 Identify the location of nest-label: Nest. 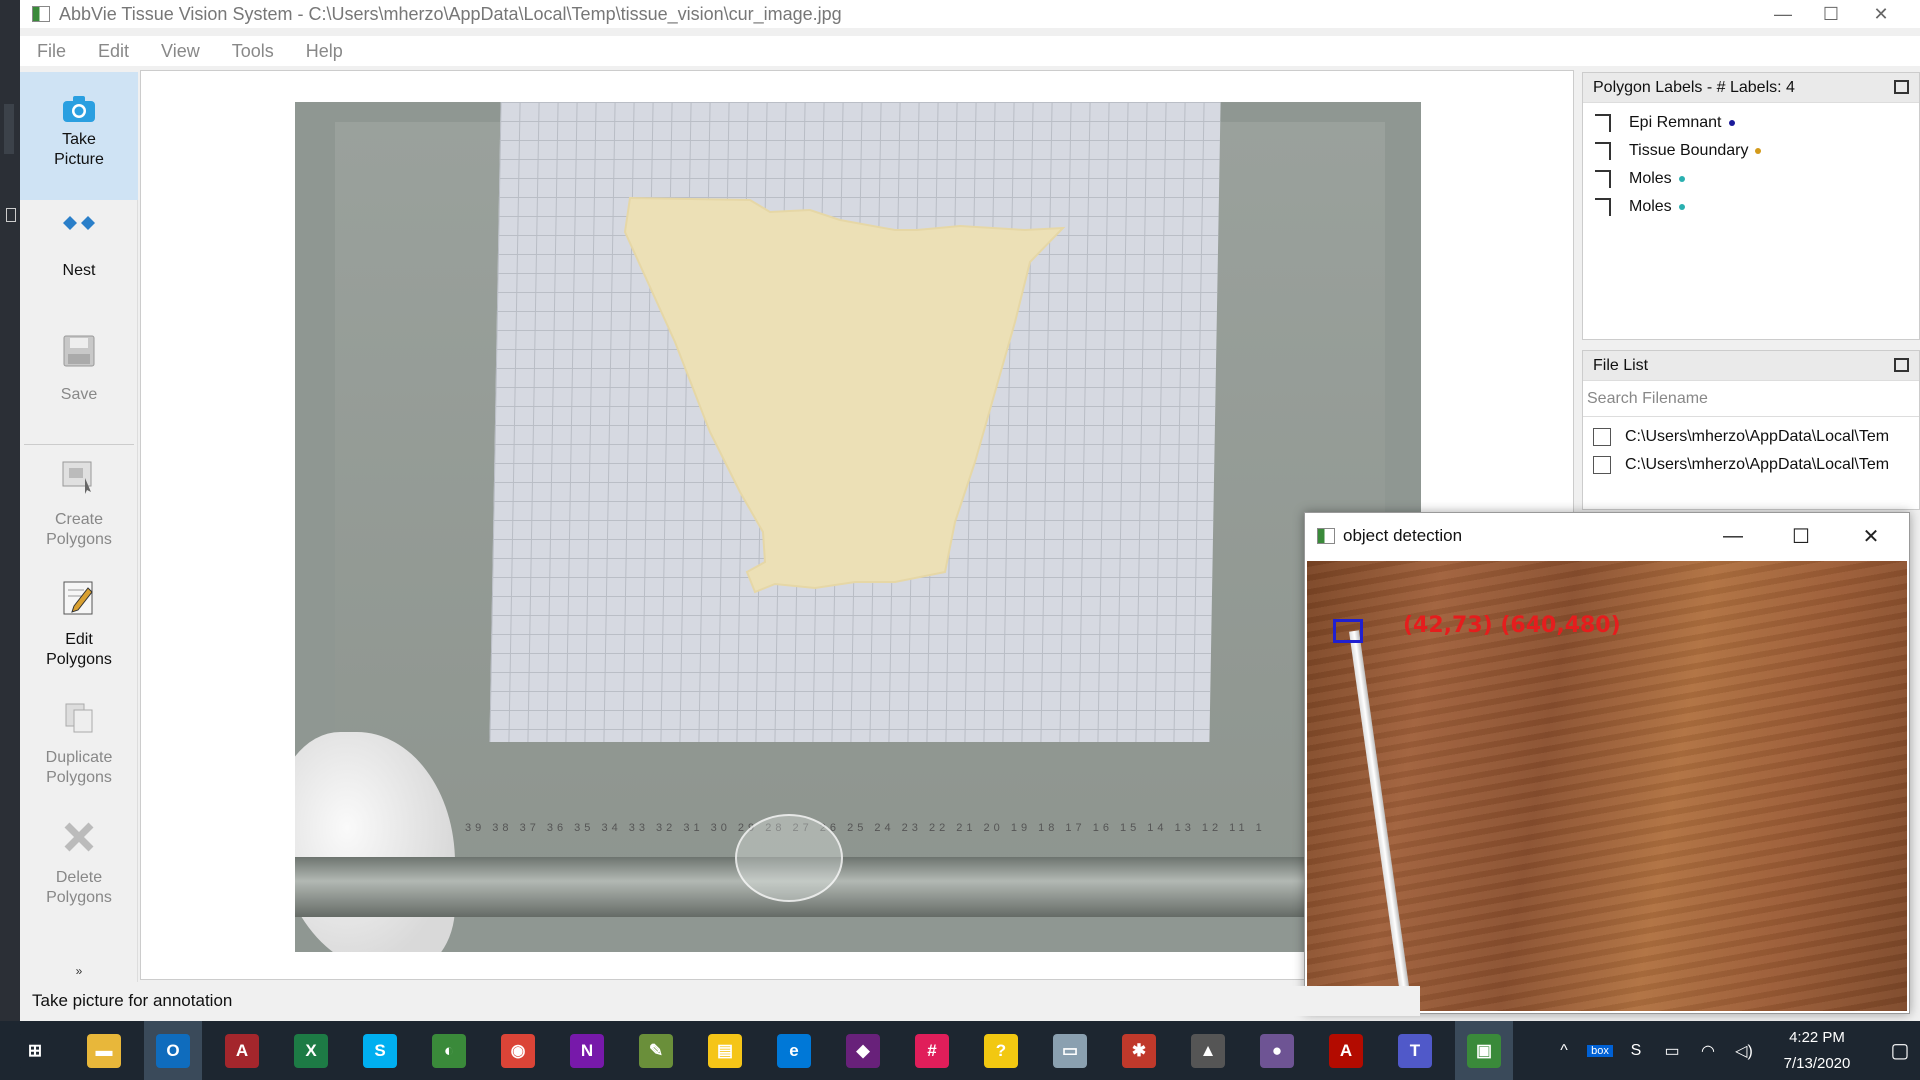
(79, 270).